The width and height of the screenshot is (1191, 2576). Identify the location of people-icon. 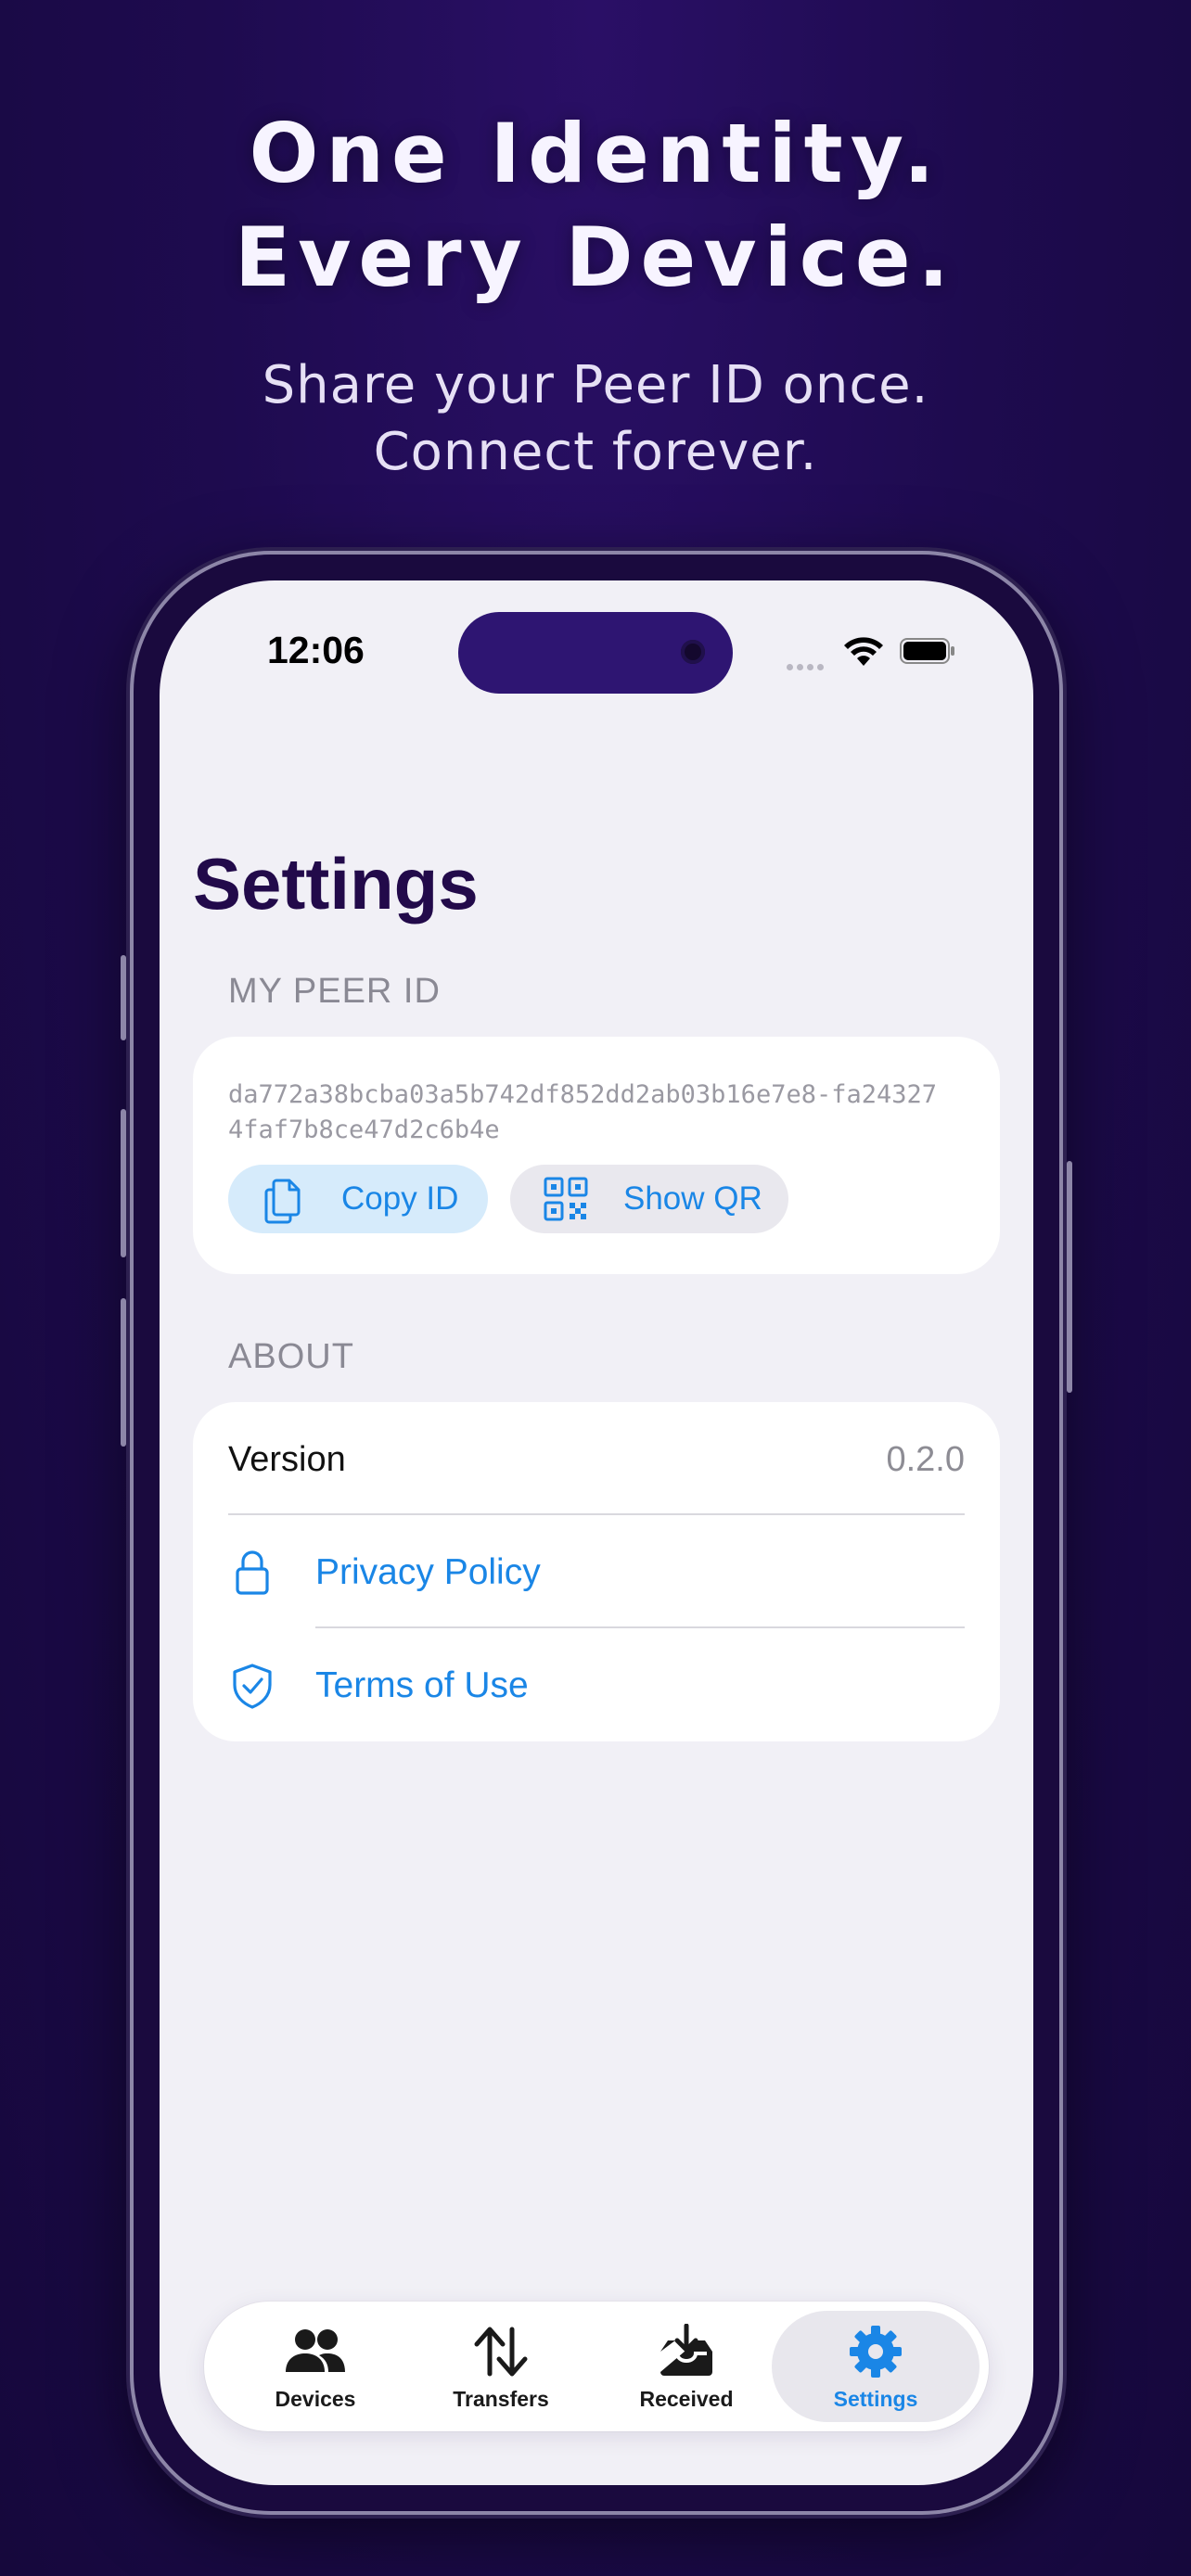
(315, 2351).